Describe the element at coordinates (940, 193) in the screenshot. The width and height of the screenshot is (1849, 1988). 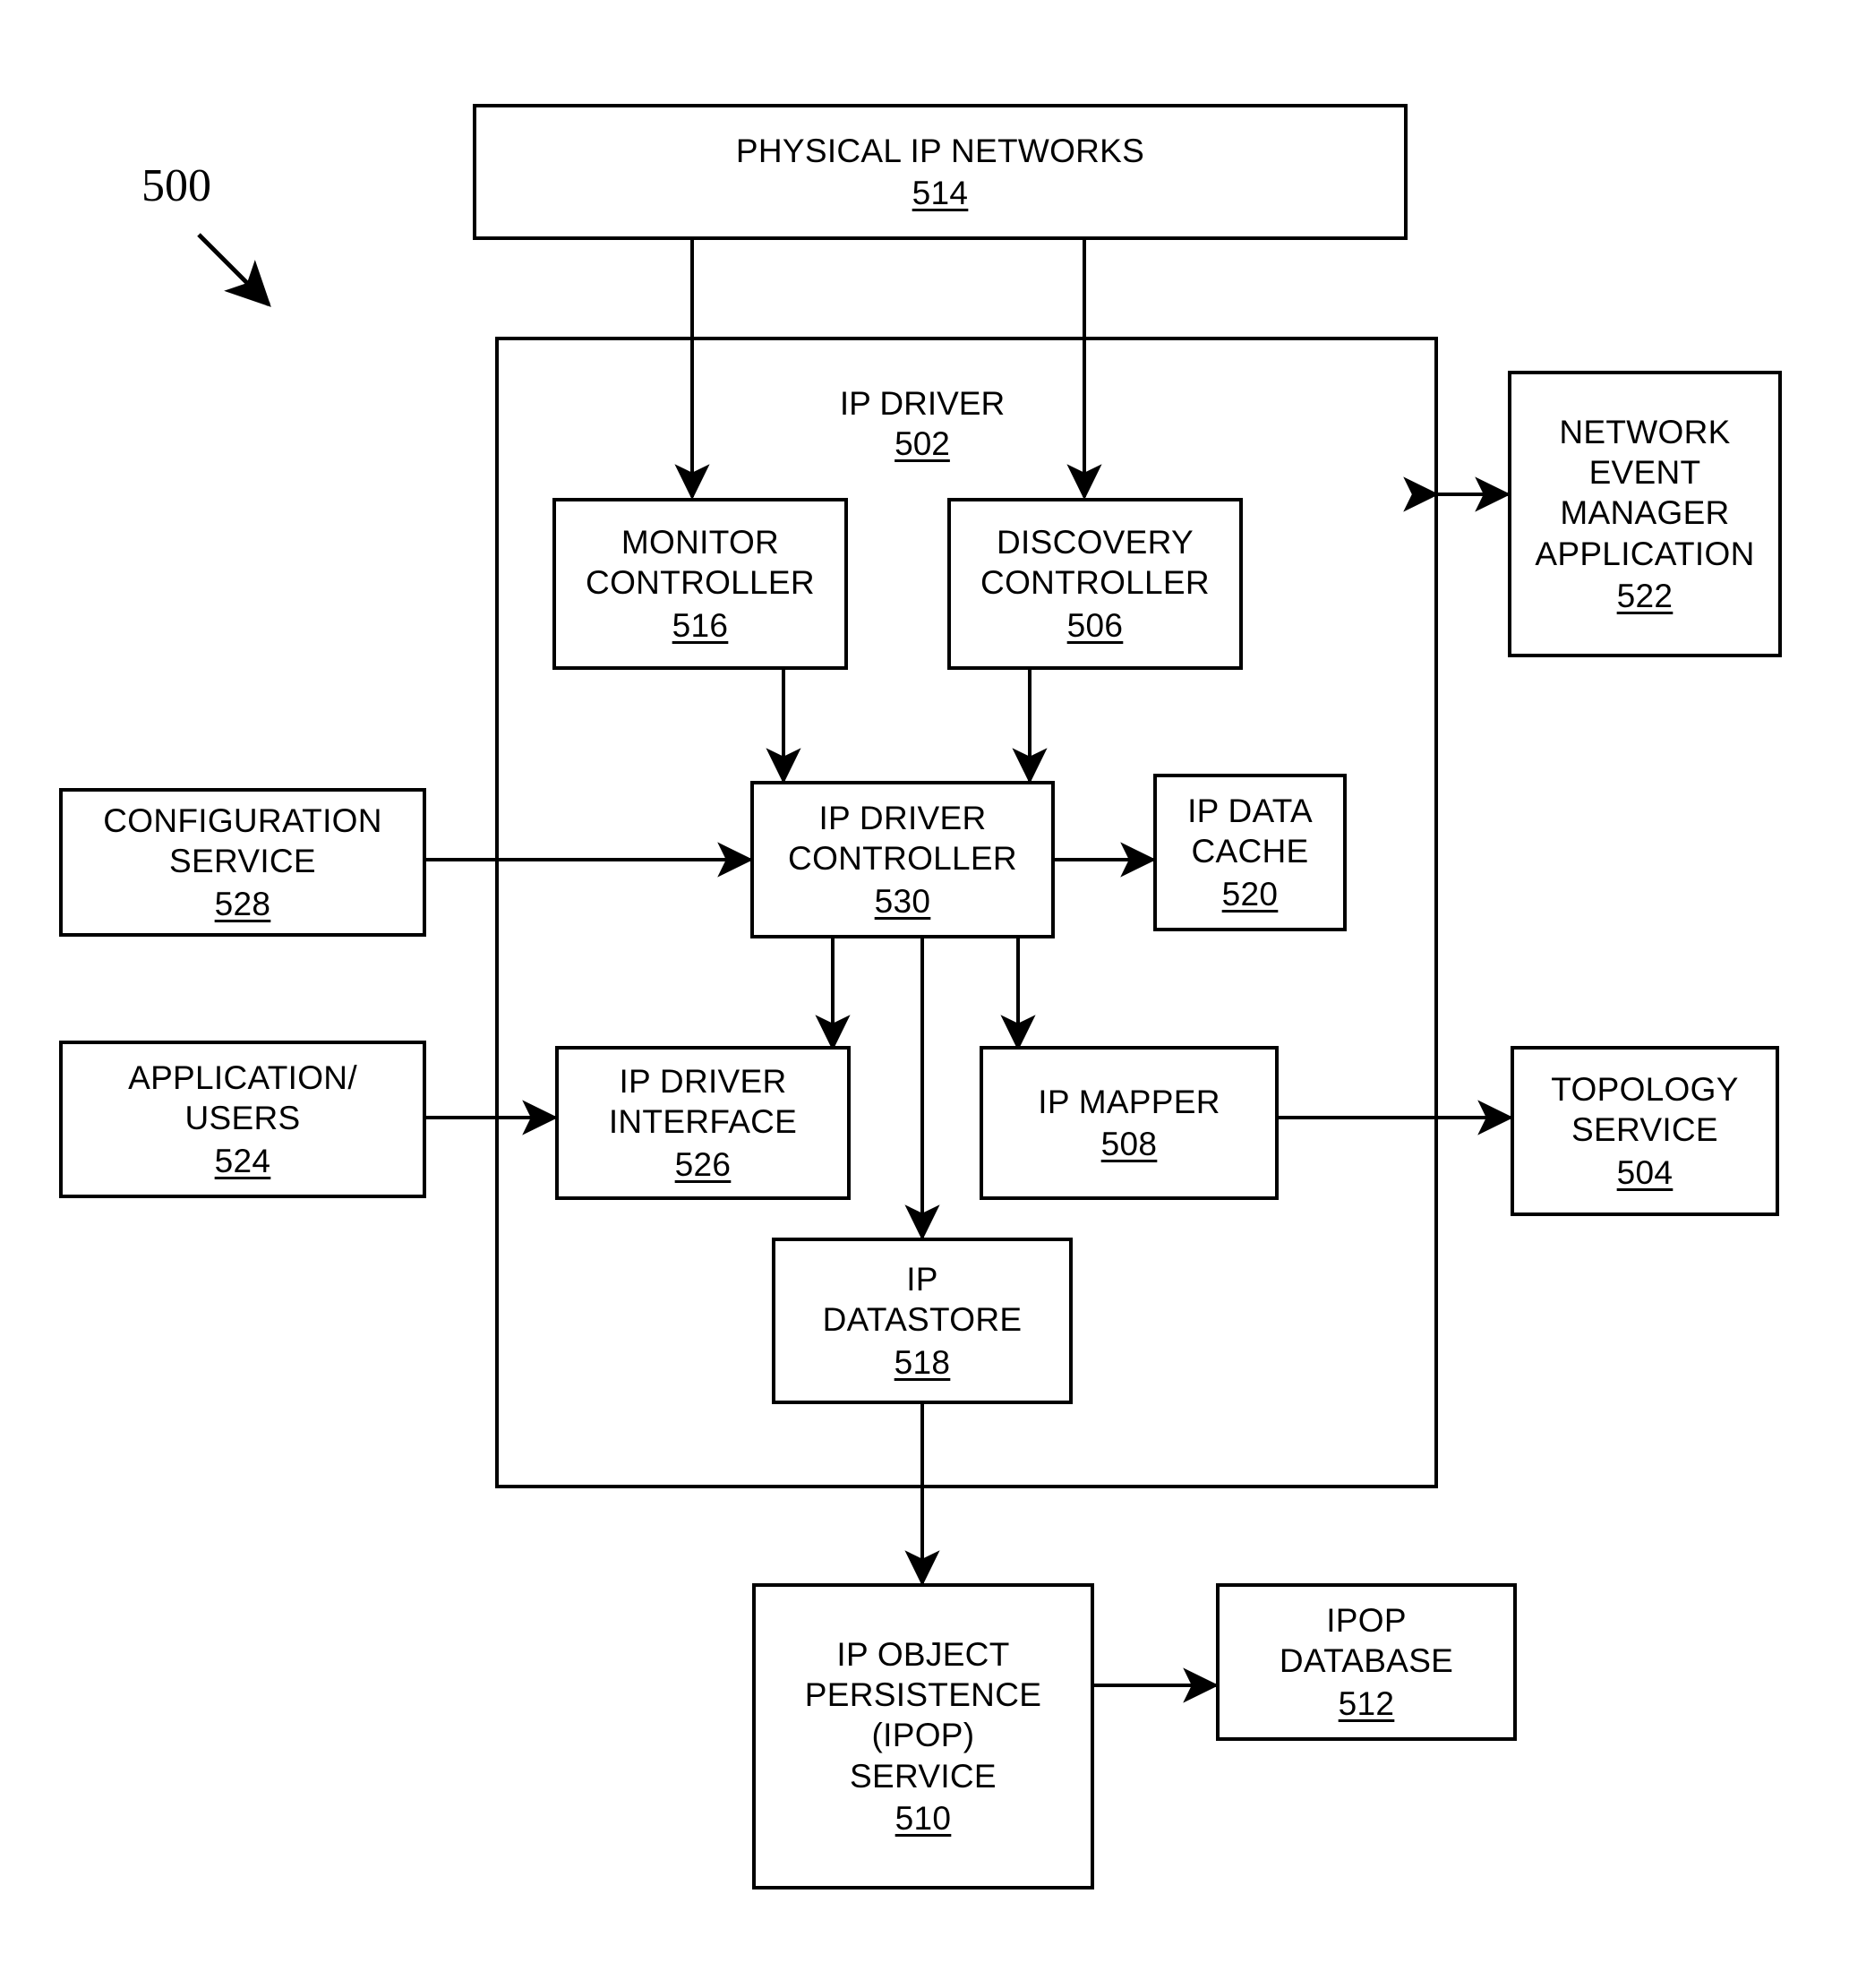
I see `physical-ip-networks-ref: 514` at that location.